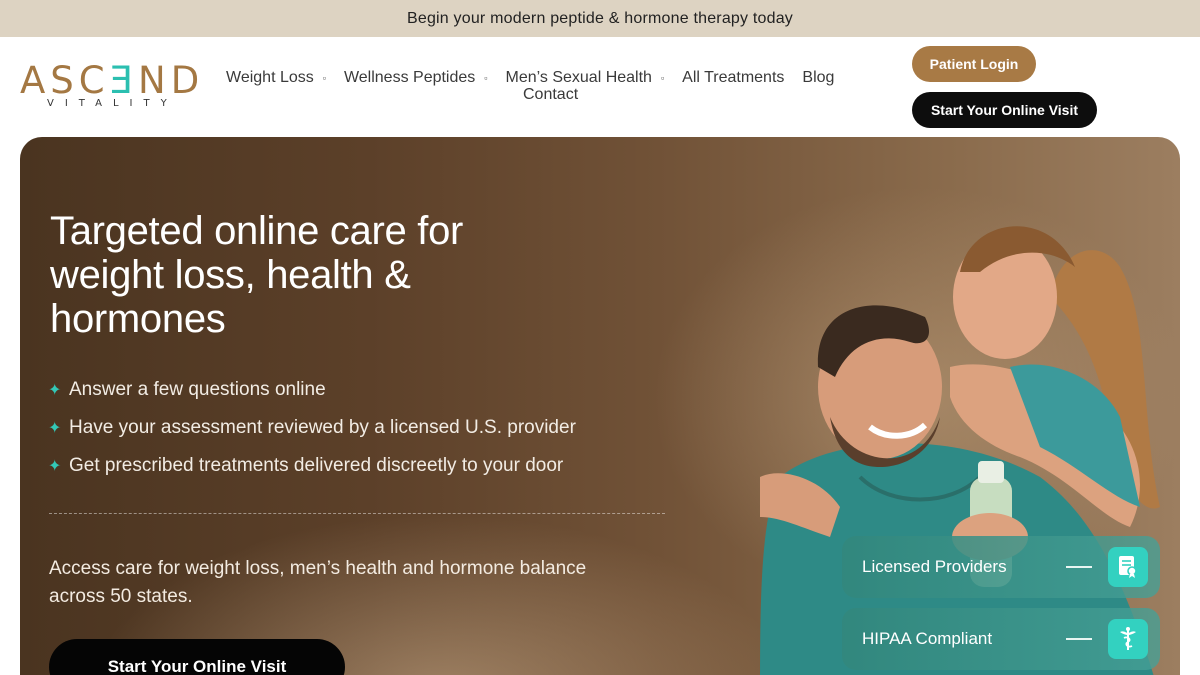  I want to click on nav-item-all-treatments: All Treatments, so click(733, 78).